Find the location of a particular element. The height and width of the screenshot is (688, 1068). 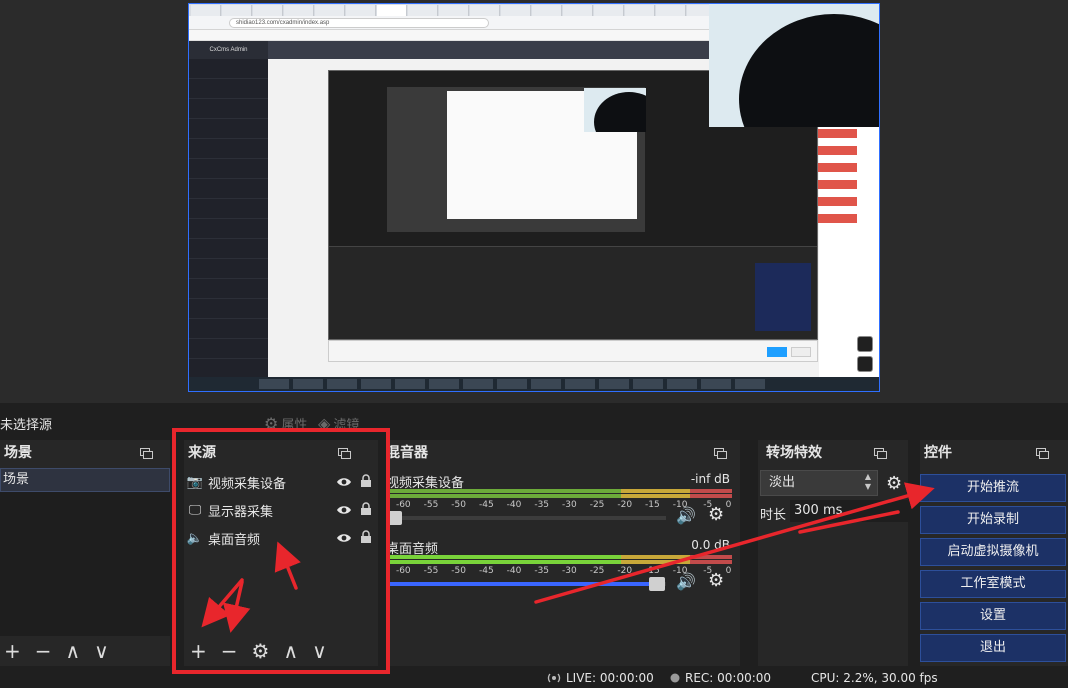

move-source-up-button: ∧ is located at coordinates (290, 651).